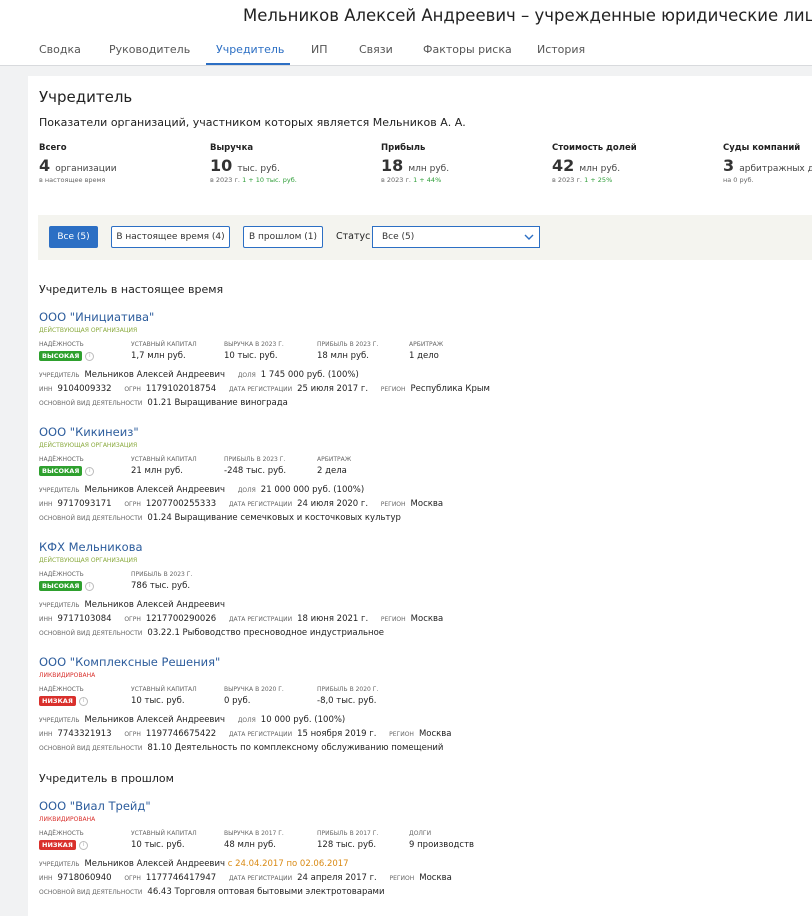 This screenshot has height=916, width=812. Describe the element at coordinates (403, 148) in the screenshot. I see `stat-label: Прибыль` at that location.